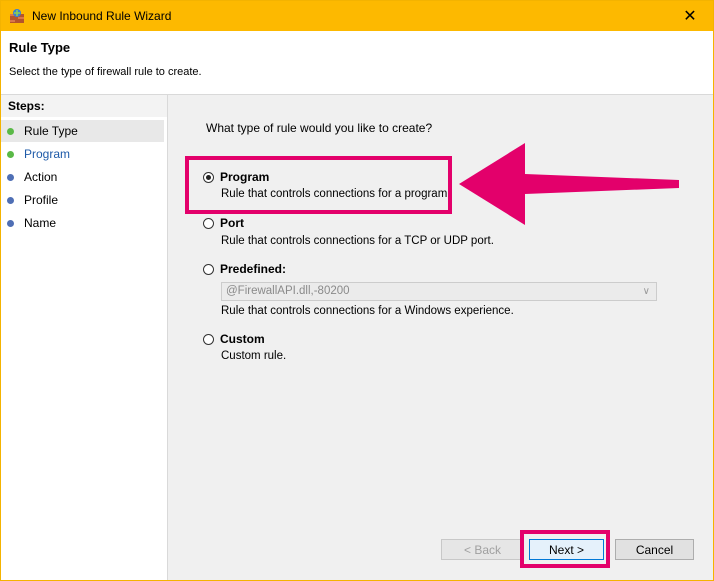 Image resolution: width=714 pixels, height=581 pixels. I want to click on sidebar-item-label: Profile, so click(41, 200).